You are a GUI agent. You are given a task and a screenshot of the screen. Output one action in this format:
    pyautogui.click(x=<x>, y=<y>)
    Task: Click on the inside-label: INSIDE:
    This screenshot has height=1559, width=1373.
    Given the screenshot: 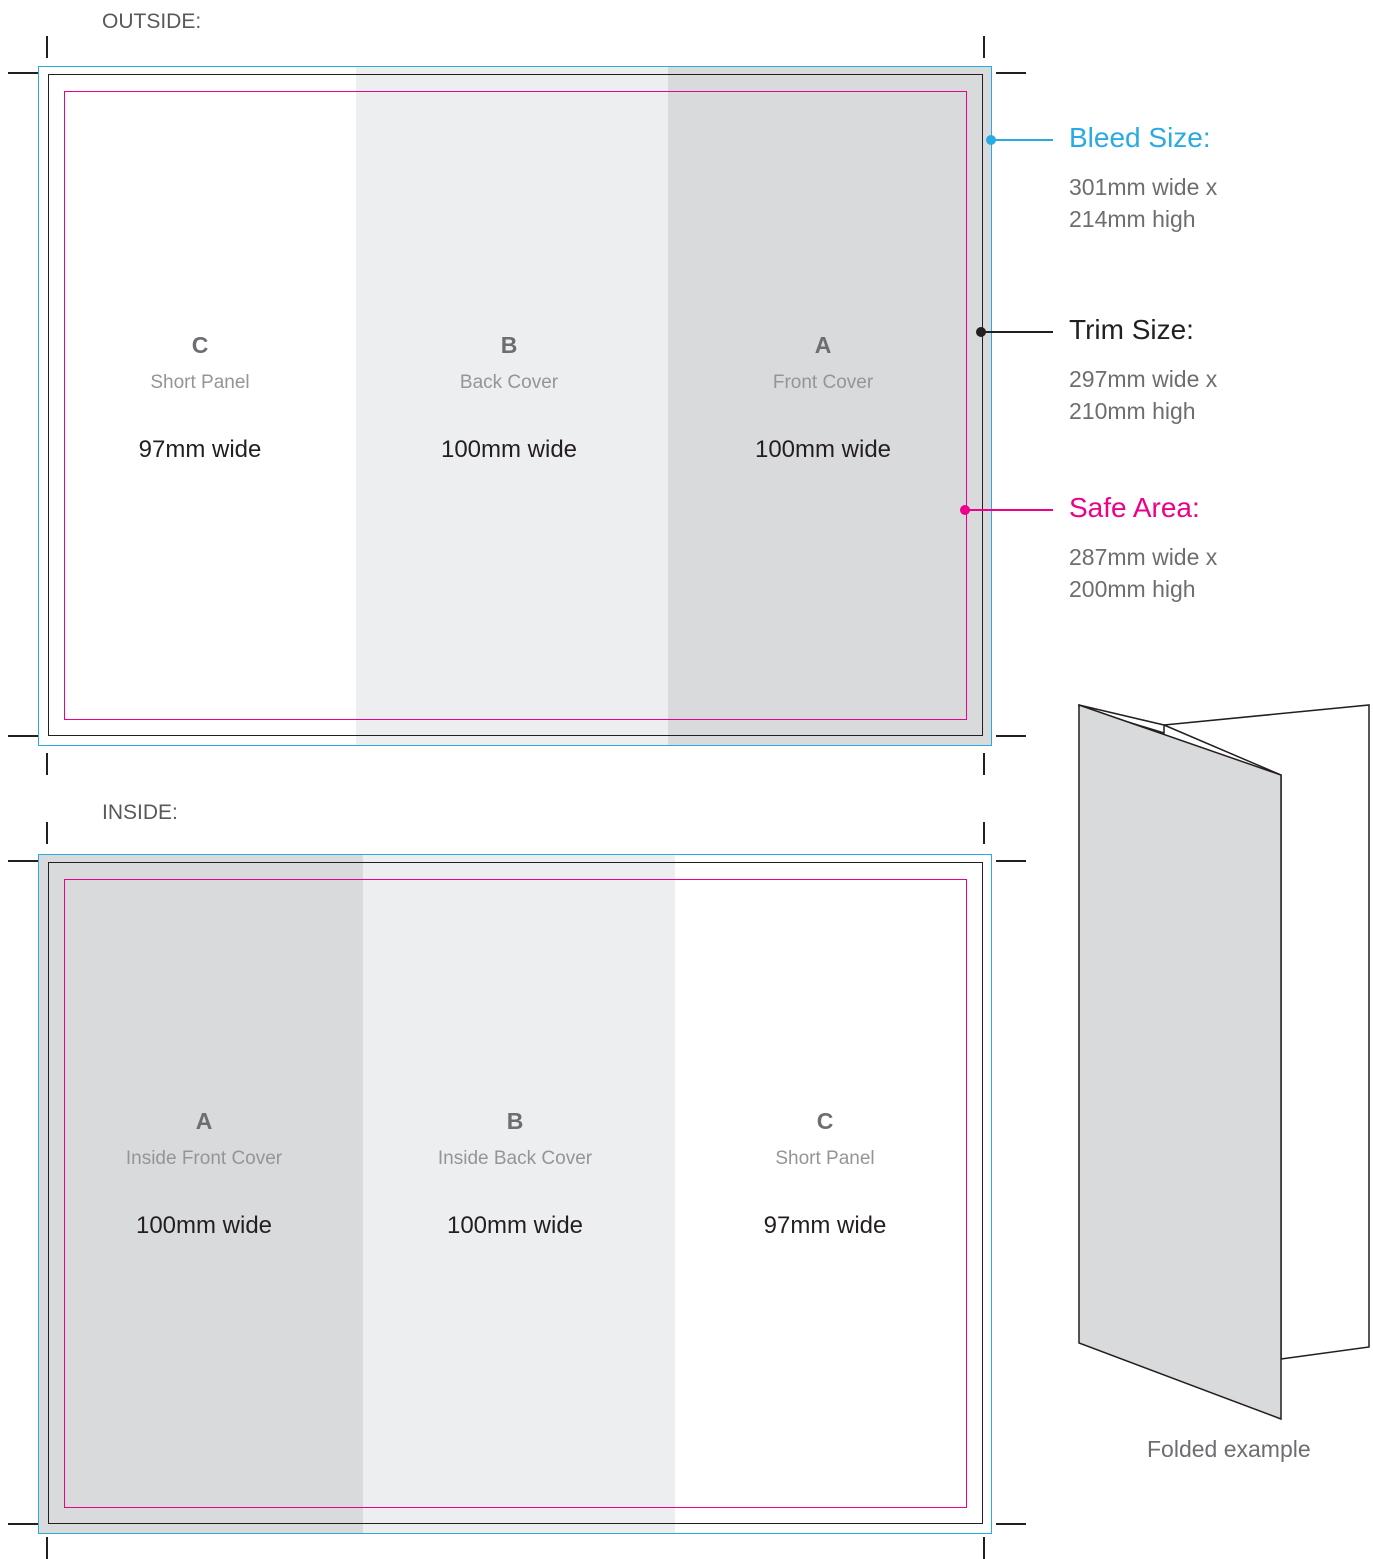 What is the action you would take?
    pyautogui.click(x=140, y=812)
    